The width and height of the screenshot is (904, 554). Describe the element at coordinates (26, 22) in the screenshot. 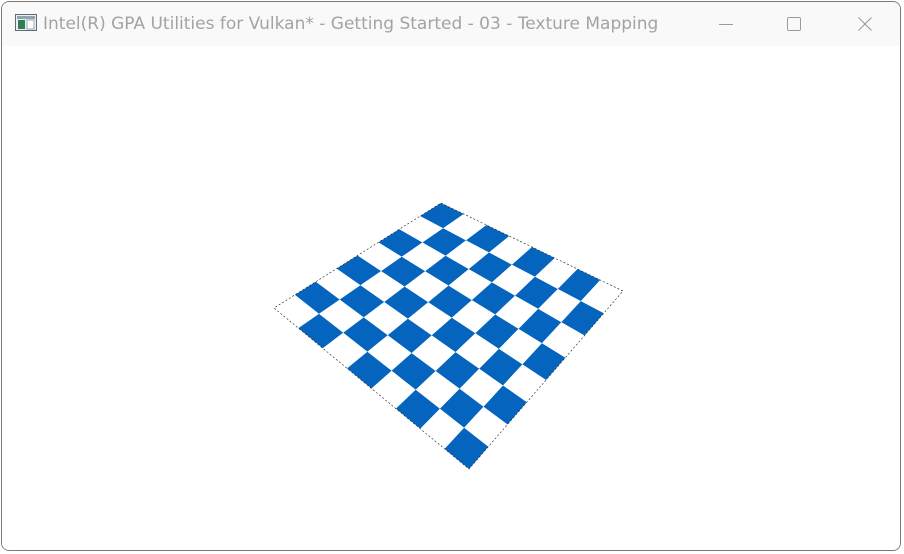

I see `app-window-icon` at that location.